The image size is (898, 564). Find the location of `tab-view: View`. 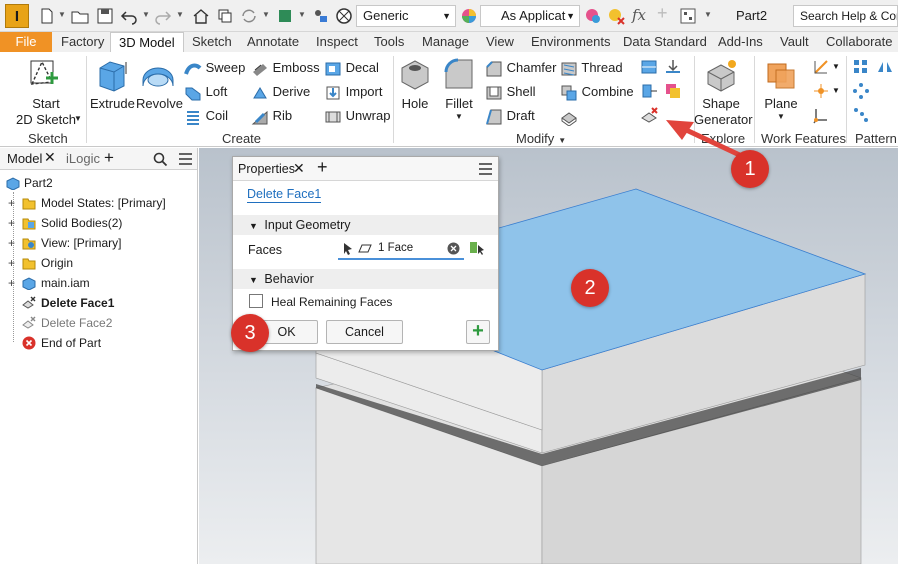

tab-view: View is located at coordinates (500, 42).